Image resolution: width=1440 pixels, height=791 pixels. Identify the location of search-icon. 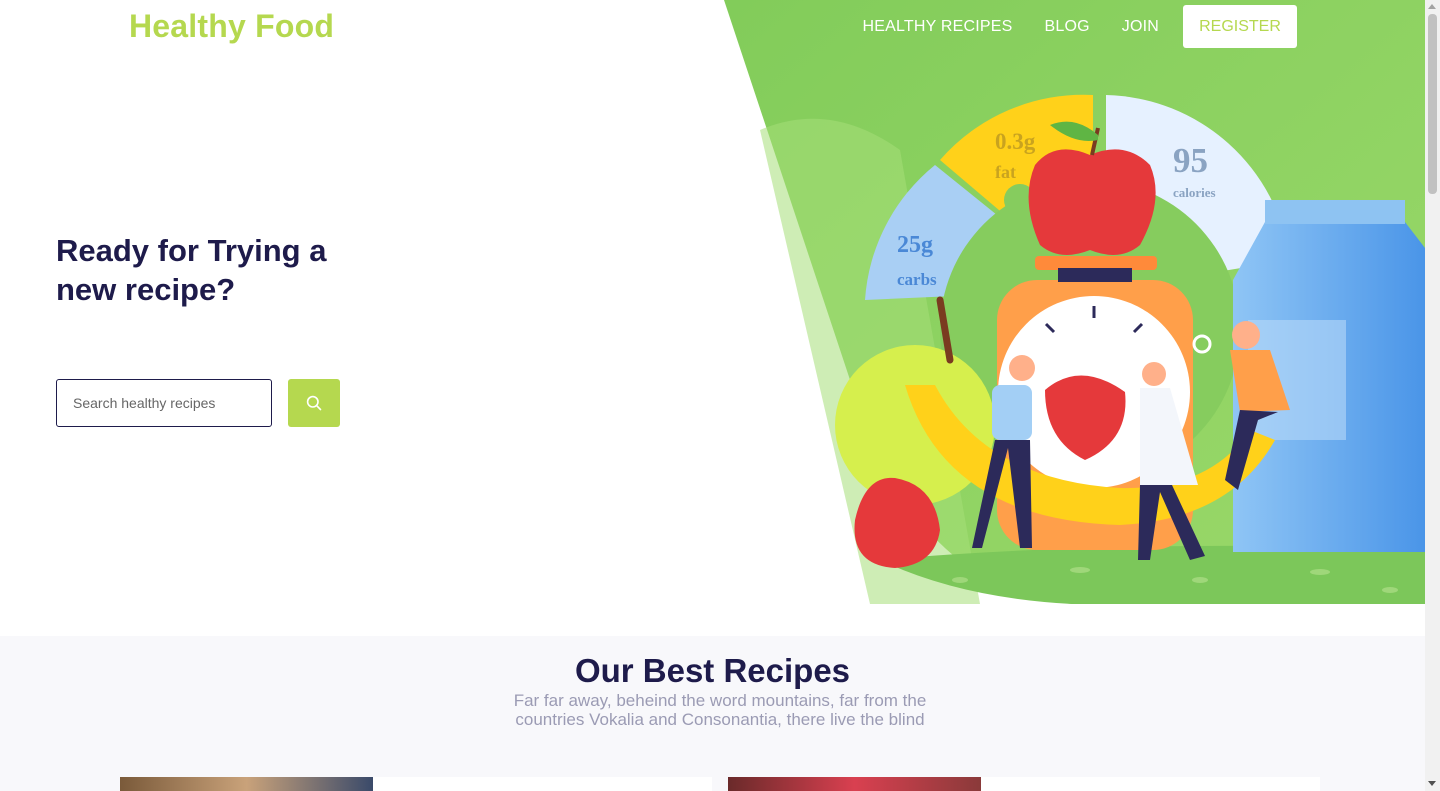
(314, 403).